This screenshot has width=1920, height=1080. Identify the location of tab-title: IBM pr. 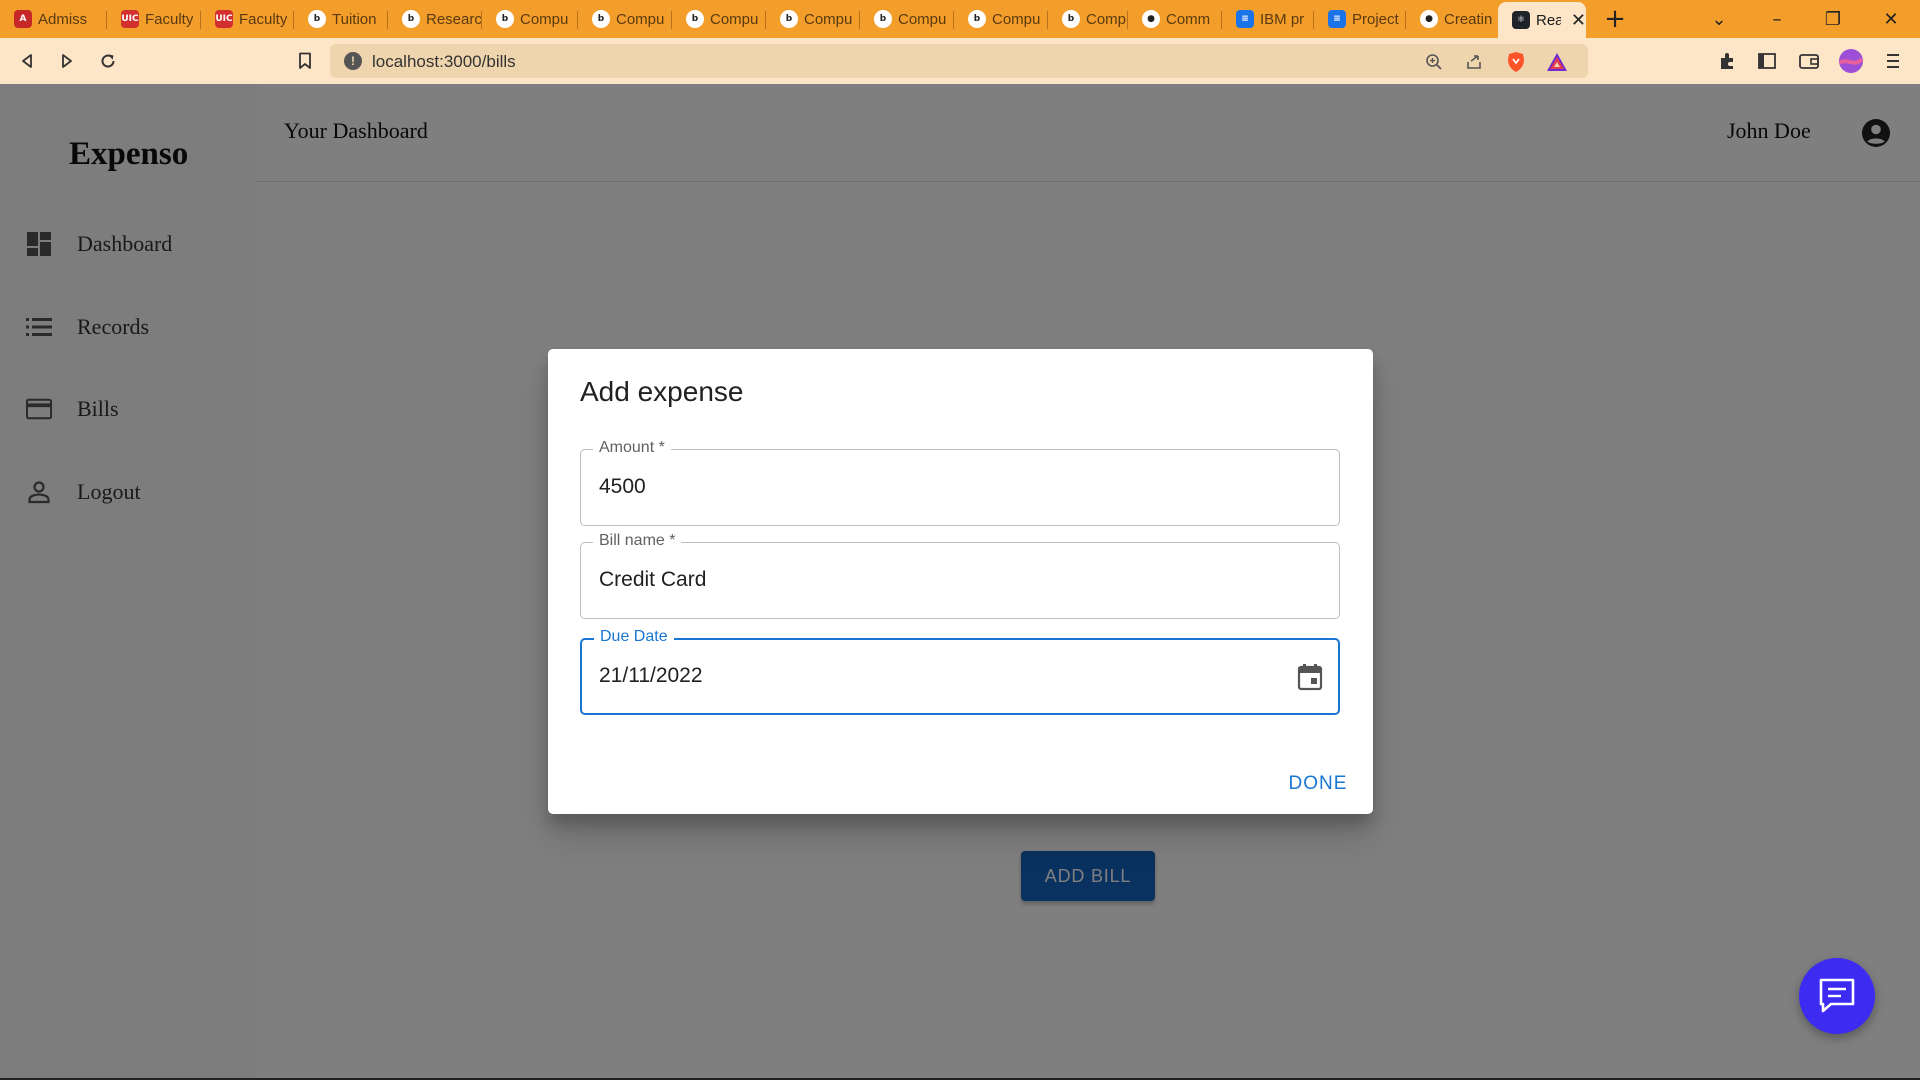
(1282, 19).